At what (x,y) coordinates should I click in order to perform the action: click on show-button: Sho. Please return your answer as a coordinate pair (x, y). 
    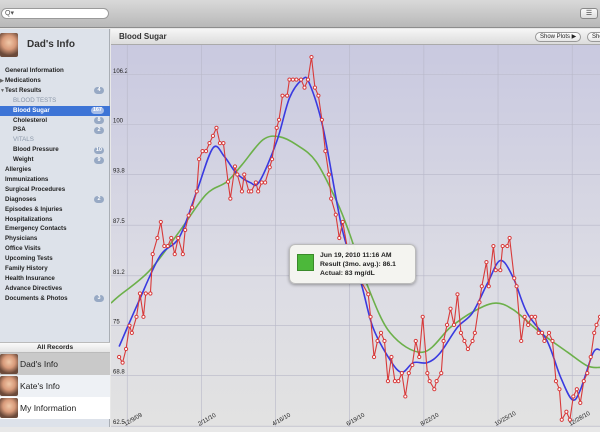
    Looking at the image, I should click on (593, 37).